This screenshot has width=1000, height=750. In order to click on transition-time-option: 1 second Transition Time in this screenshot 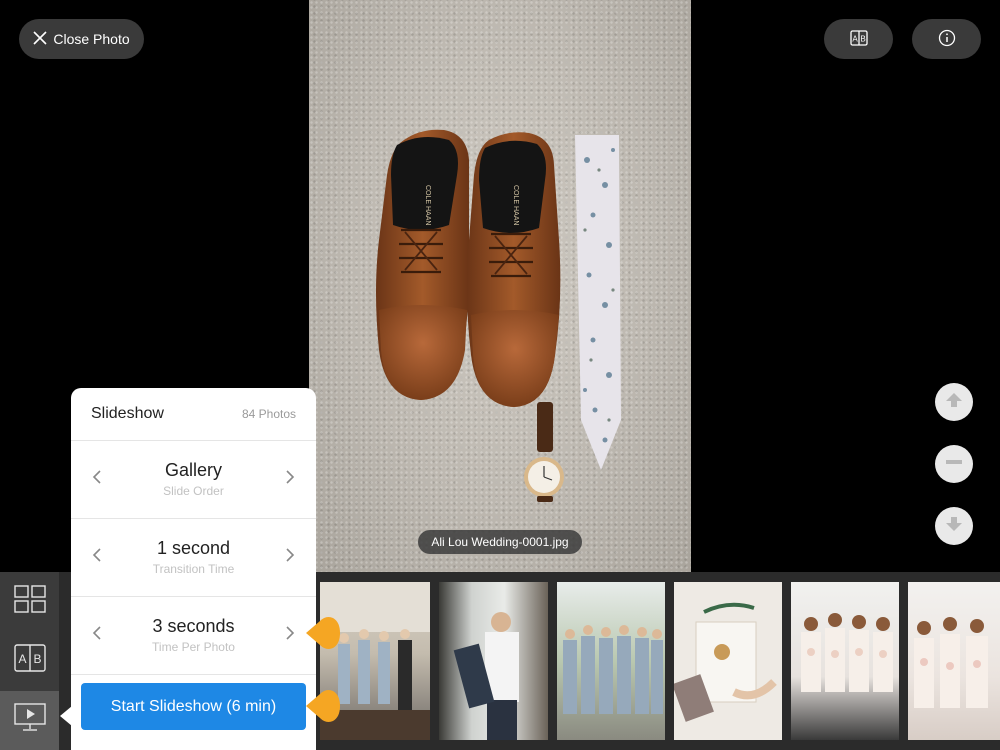, I will do `click(193, 558)`.